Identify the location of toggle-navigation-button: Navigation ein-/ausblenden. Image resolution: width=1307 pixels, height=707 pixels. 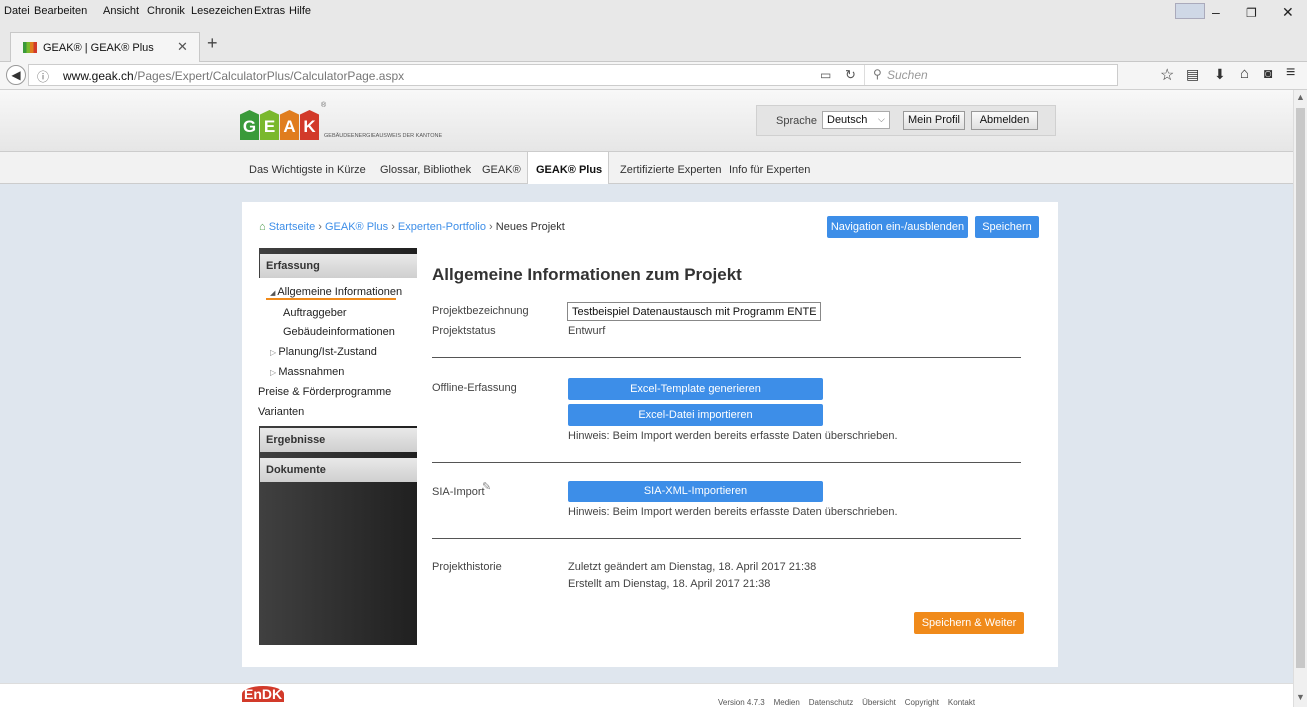
(897, 227).